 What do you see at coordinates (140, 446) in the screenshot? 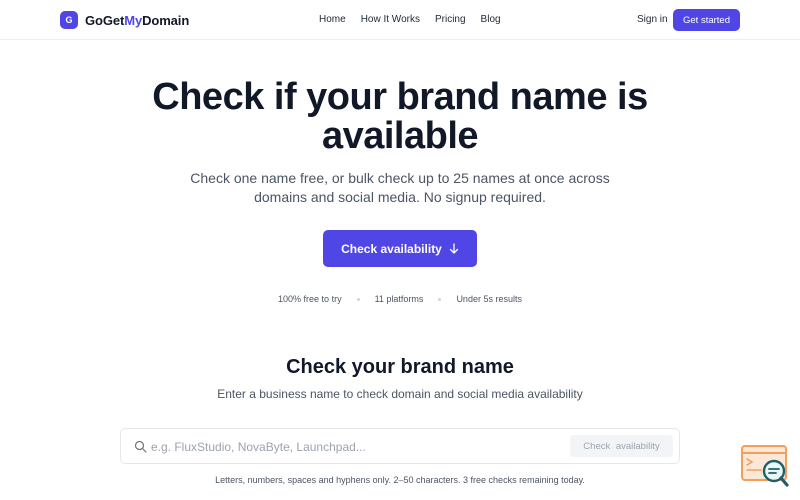
I see `search-icon` at bounding box center [140, 446].